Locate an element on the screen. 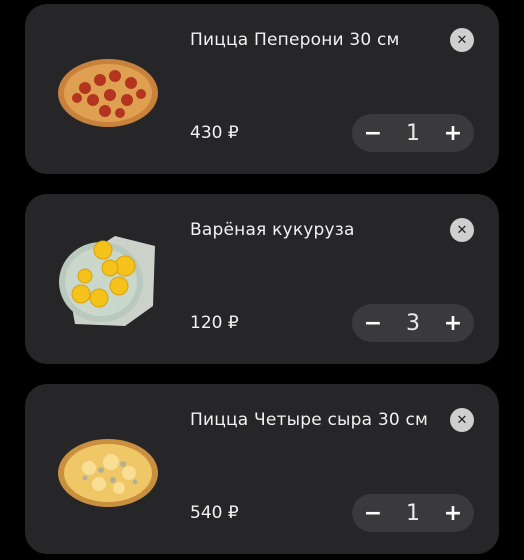 The image size is (524, 560). quantity-value: 3 is located at coordinates (413, 323).